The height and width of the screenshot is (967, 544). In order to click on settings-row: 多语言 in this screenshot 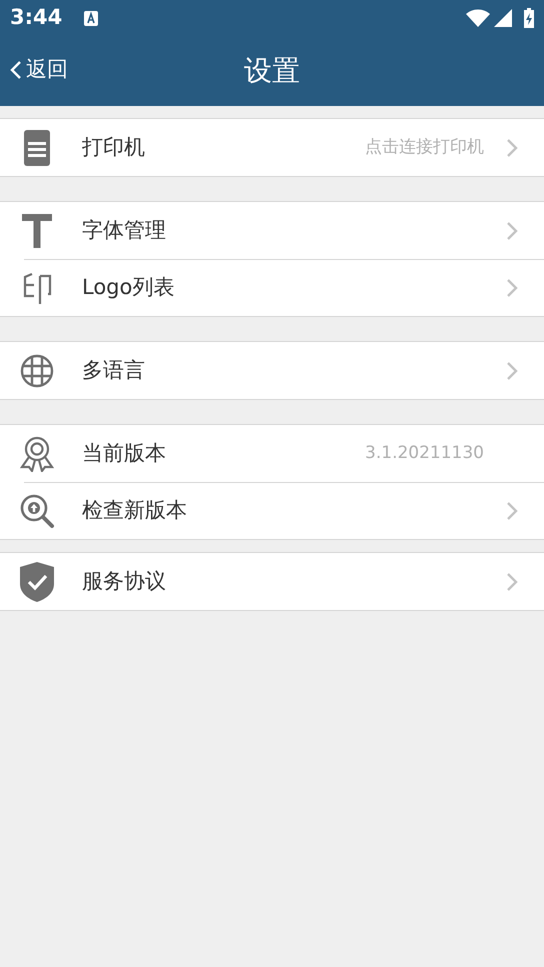, I will do `click(313, 370)`.